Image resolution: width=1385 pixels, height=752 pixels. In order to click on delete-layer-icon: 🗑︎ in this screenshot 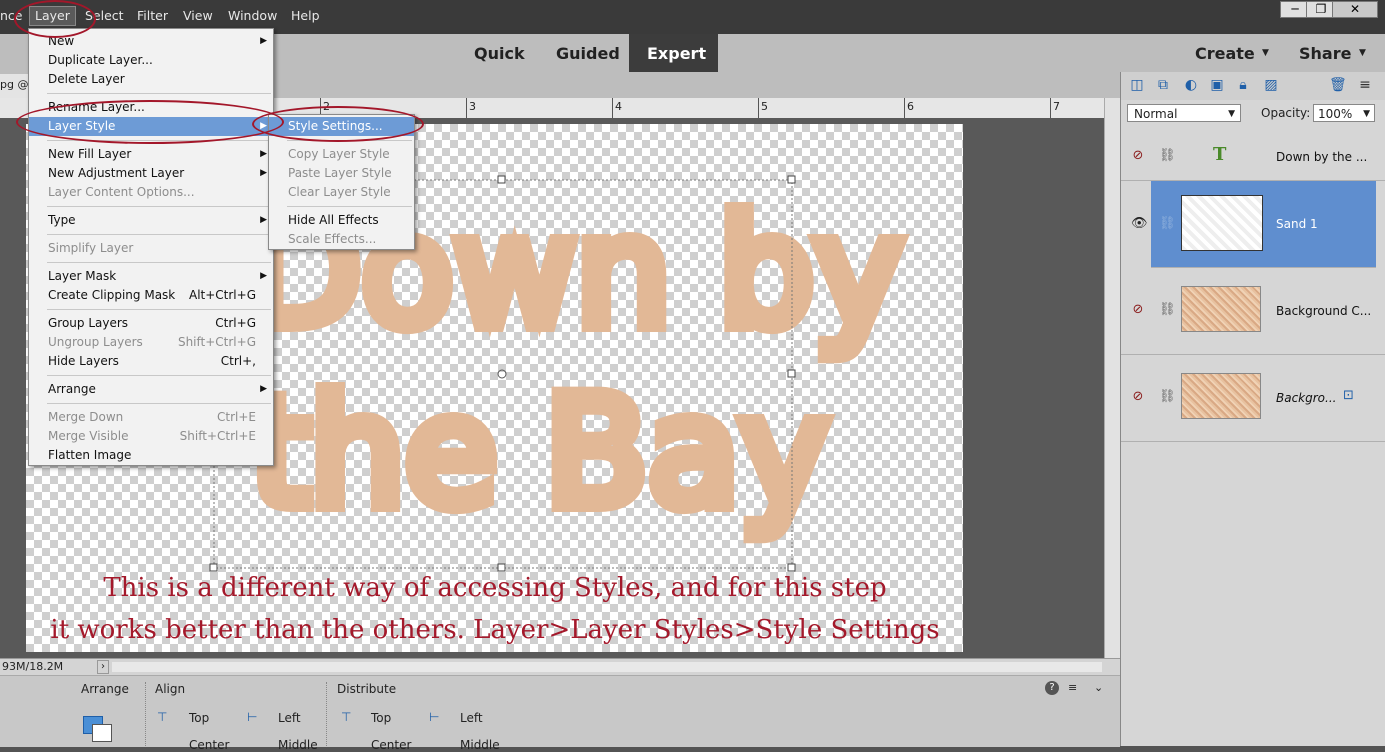, I will do `click(1338, 85)`.